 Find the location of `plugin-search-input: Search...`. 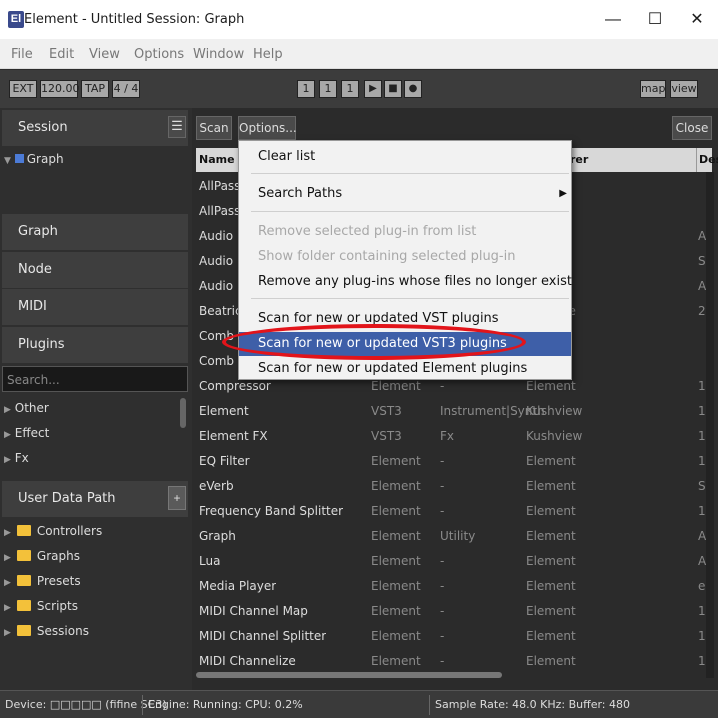

plugin-search-input: Search... is located at coordinates (95, 379).